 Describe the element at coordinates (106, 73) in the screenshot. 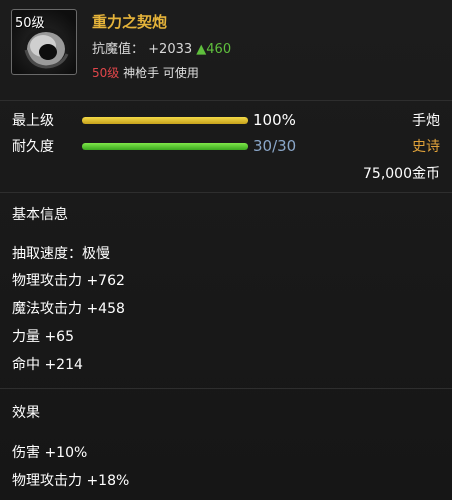

I see `required-level: 50级` at that location.